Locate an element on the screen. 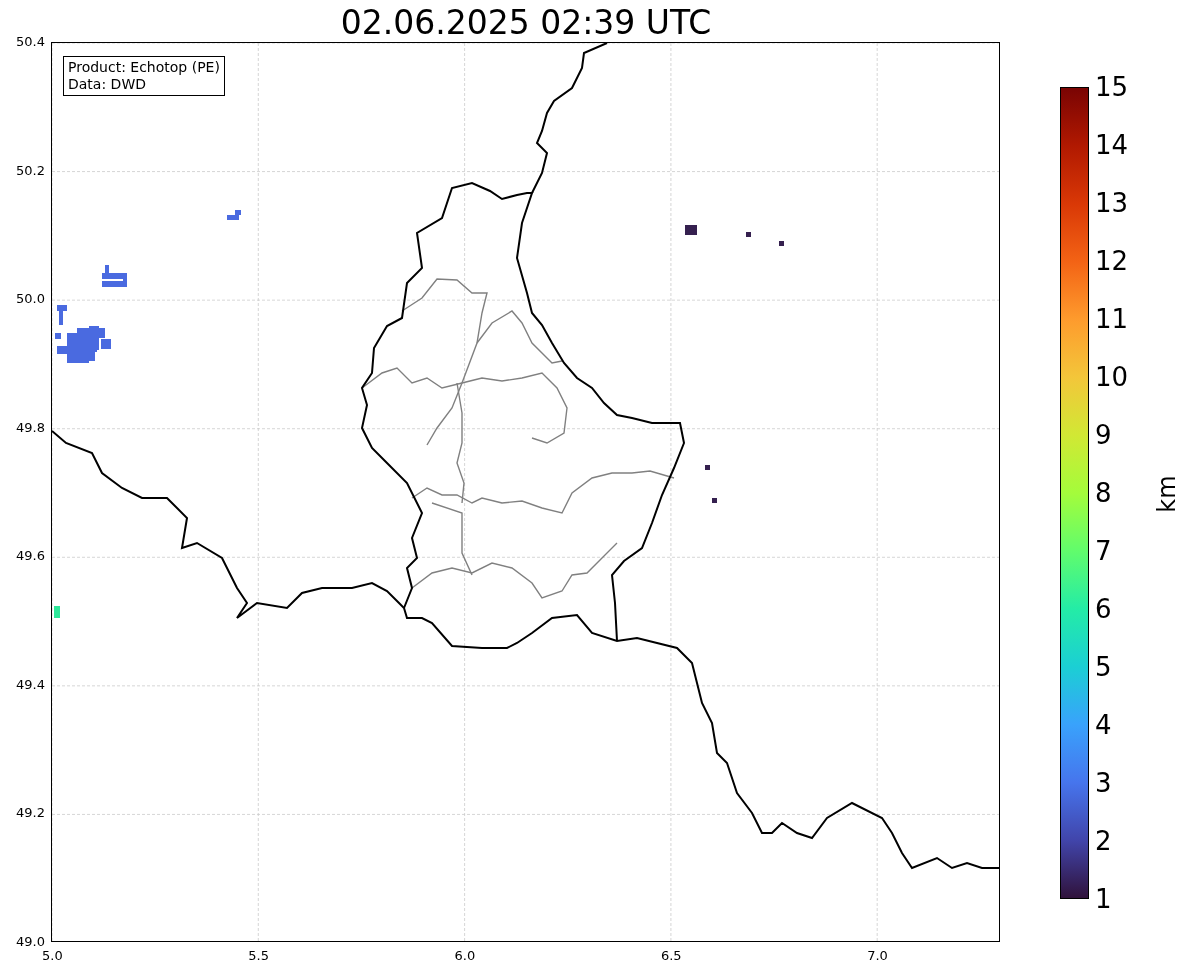 This screenshot has height=976, width=1178. y-tick-label: 49.2 is located at coordinates (30, 813).